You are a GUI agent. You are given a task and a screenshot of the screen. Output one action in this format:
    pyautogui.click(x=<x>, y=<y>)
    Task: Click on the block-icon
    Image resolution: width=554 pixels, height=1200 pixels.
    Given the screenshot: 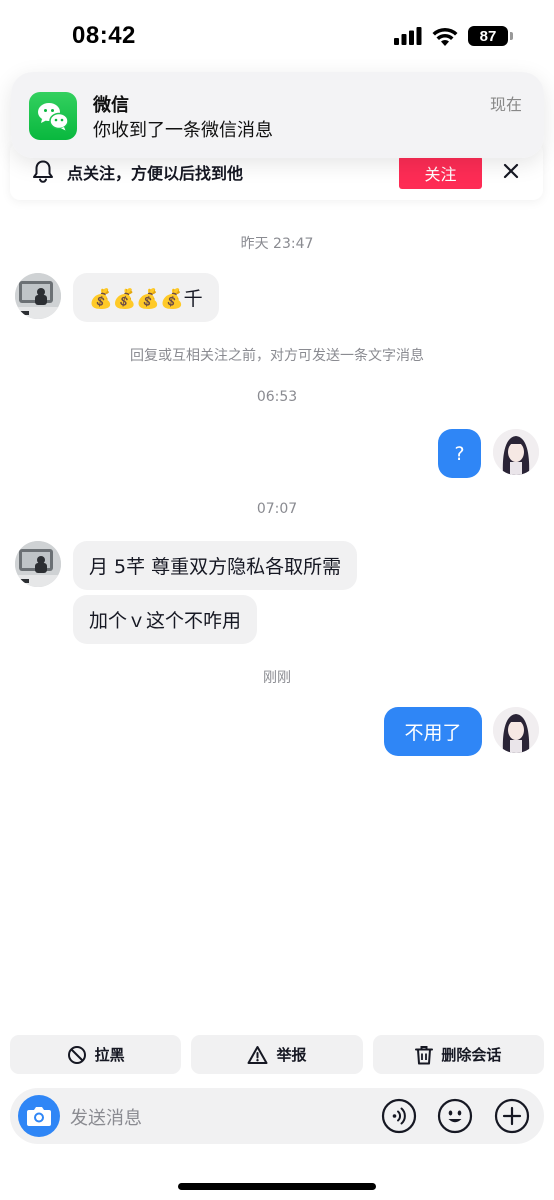 What is the action you would take?
    pyautogui.click(x=76, y=1054)
    